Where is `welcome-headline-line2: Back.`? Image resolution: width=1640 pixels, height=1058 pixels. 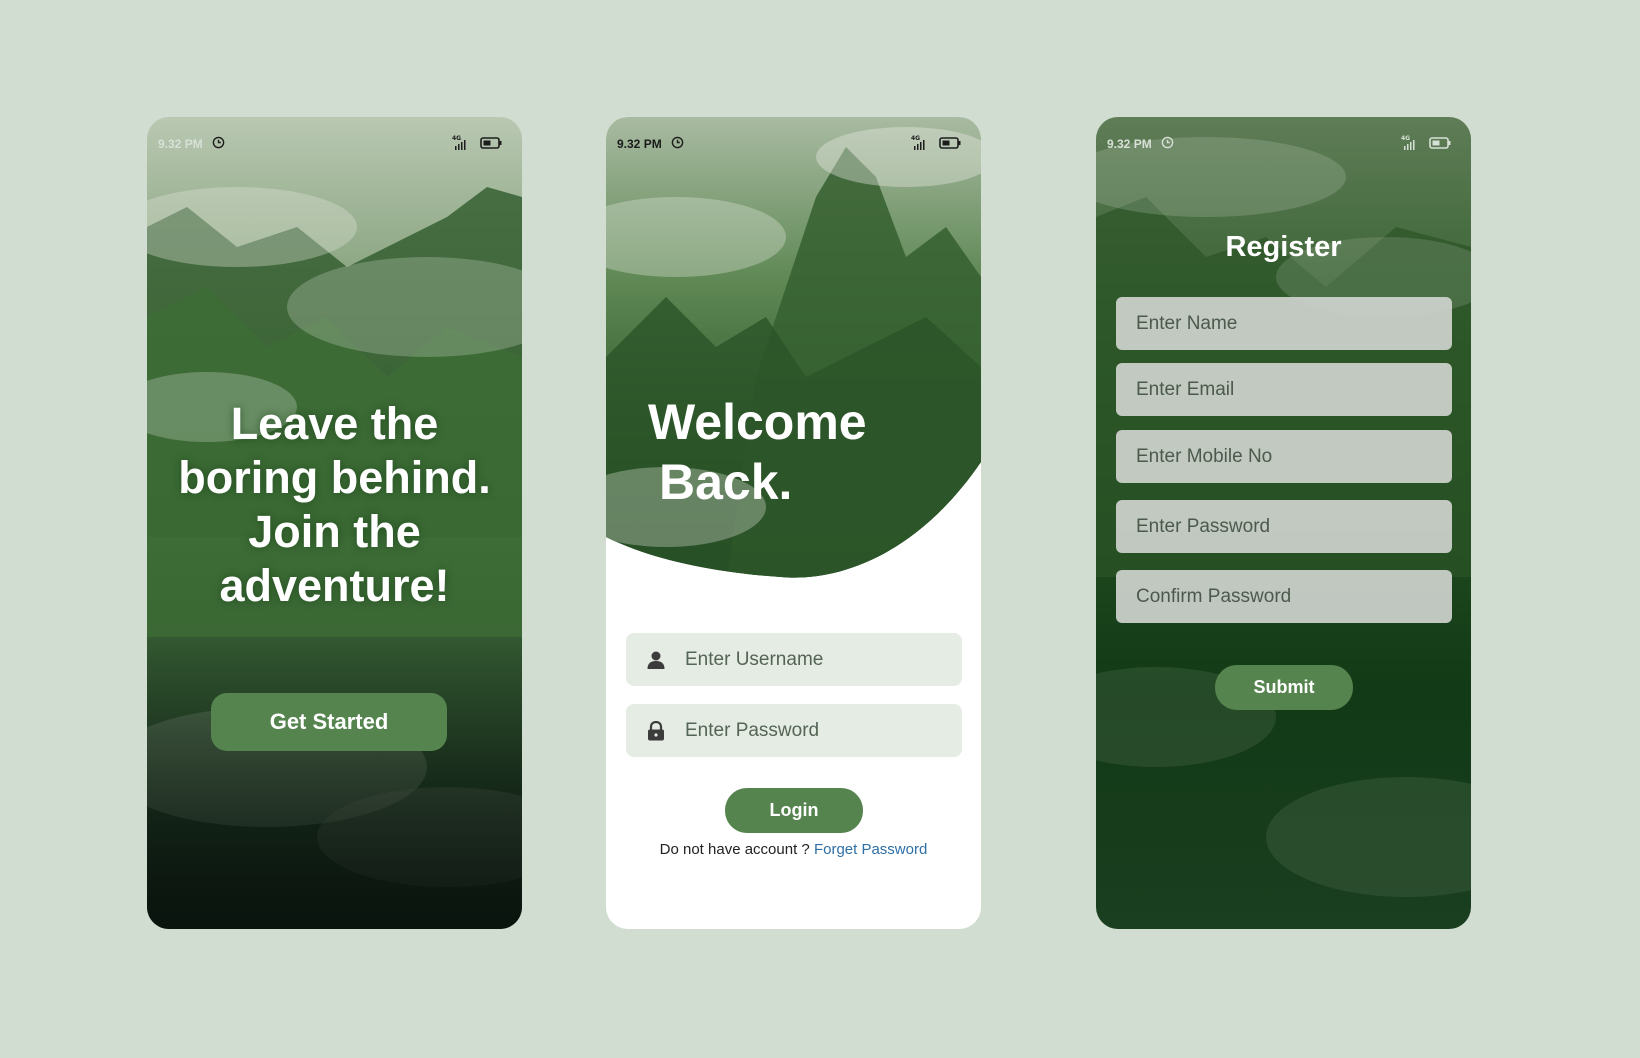 welcome-headline-line2: Back. is located at coordinates (726, 482).